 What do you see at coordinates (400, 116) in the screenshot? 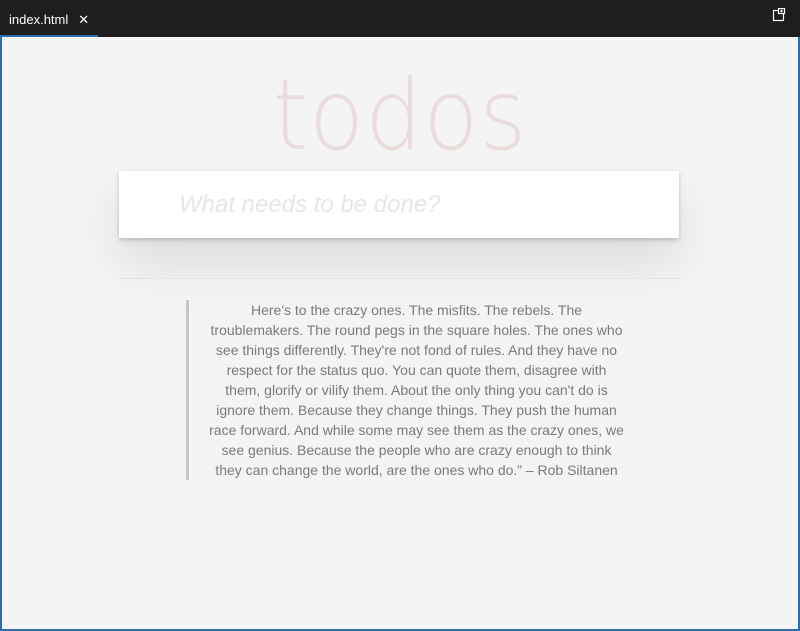
I see `app-title: todos` at bounding box center [400, 116].